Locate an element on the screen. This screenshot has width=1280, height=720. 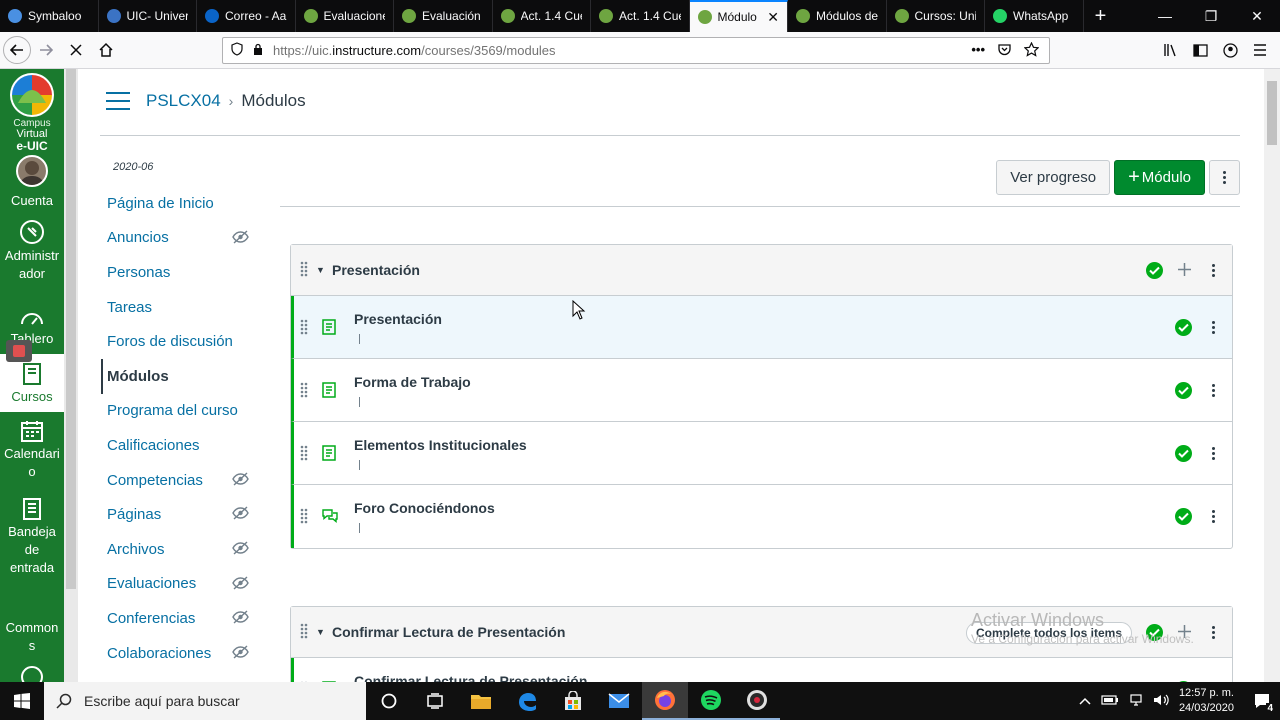
browser-tab: Cursos: Uni is located at coordinates (936, 16).